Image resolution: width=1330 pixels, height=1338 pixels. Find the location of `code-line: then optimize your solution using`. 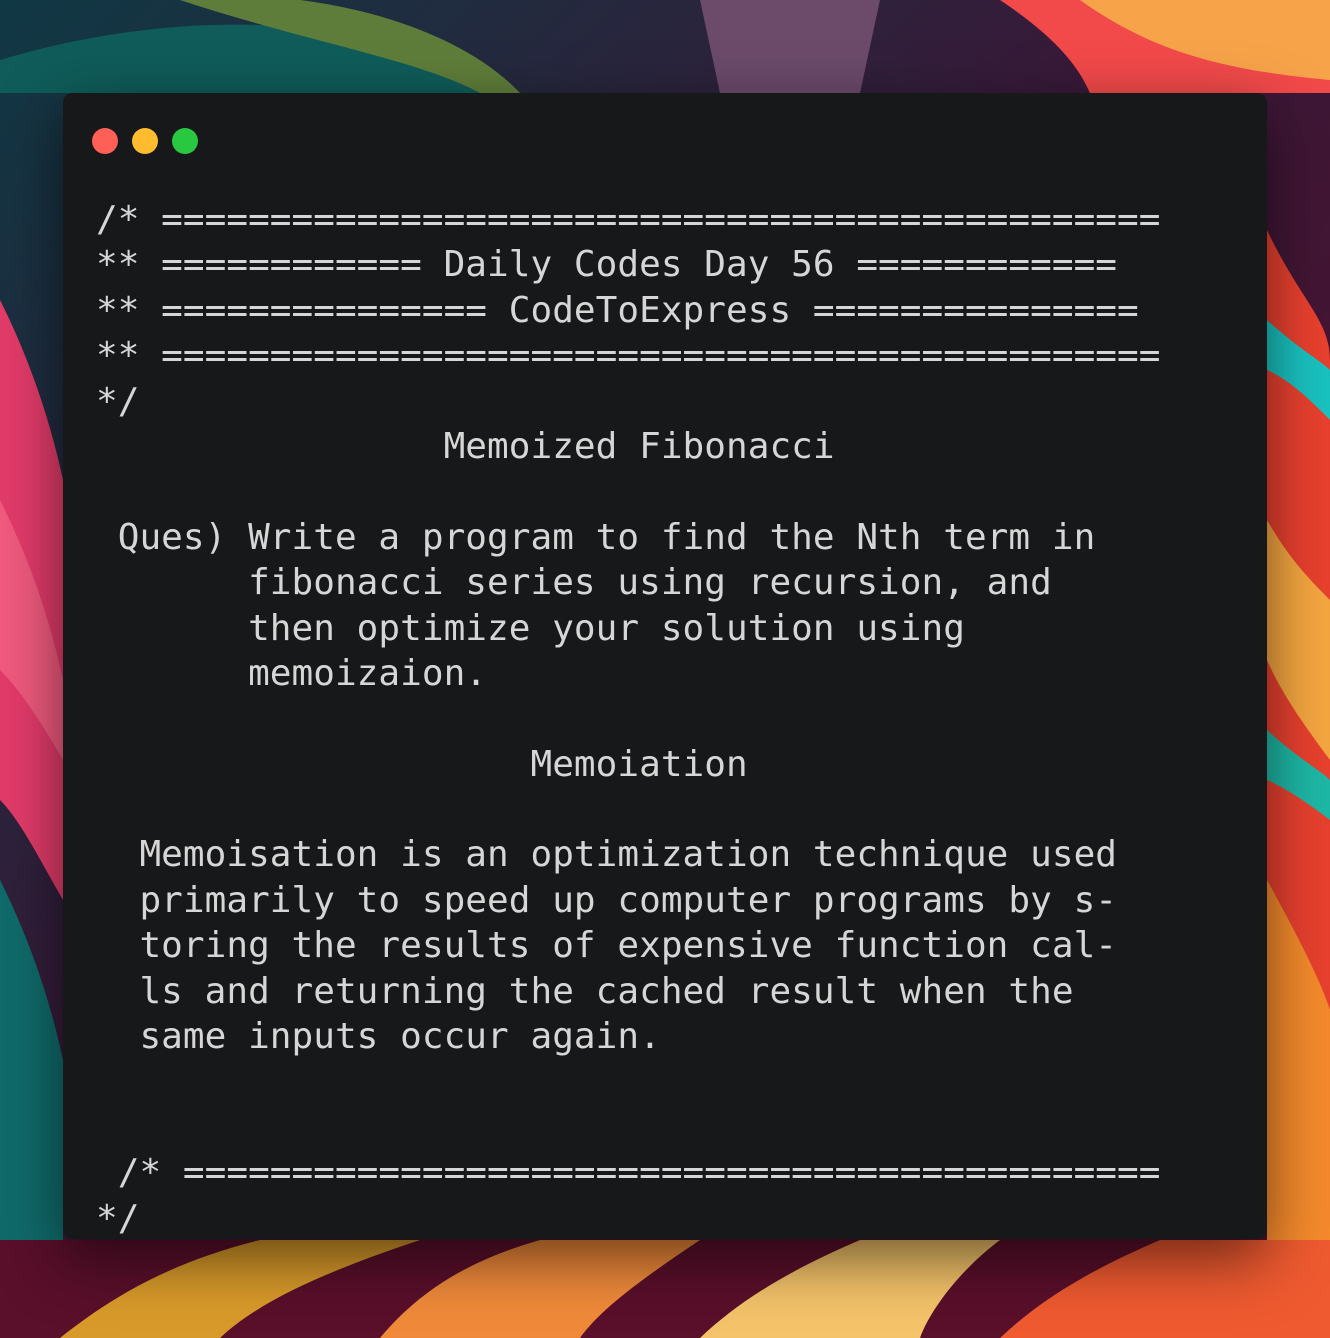

code-line: then optimize your solution using is located at coordinates (530, 628).